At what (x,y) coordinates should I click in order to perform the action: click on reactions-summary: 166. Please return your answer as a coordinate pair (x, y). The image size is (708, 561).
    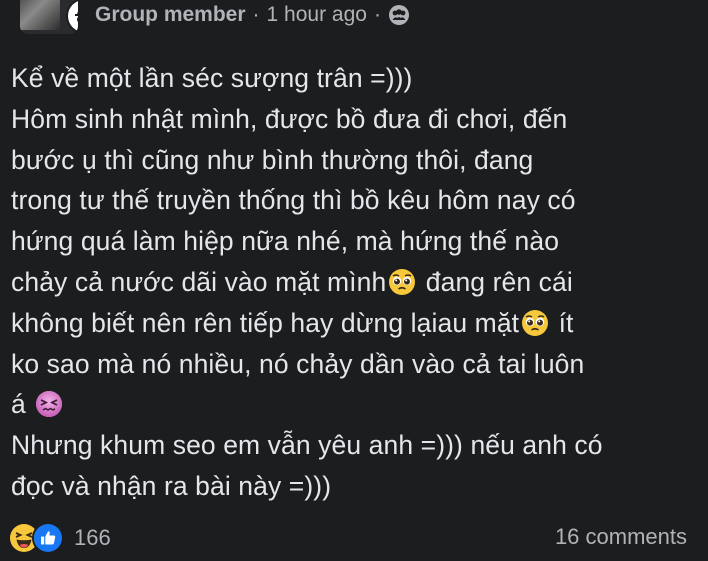
    Looking at the image, I should click on (59, 538).